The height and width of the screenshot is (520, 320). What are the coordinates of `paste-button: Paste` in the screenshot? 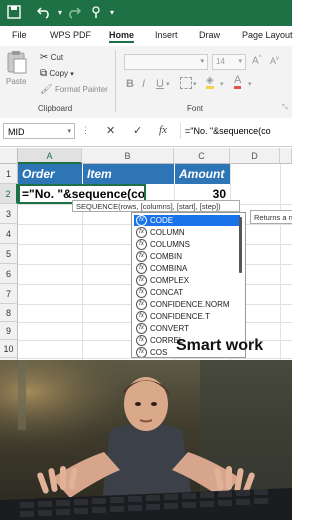 It's located at (20, 70).